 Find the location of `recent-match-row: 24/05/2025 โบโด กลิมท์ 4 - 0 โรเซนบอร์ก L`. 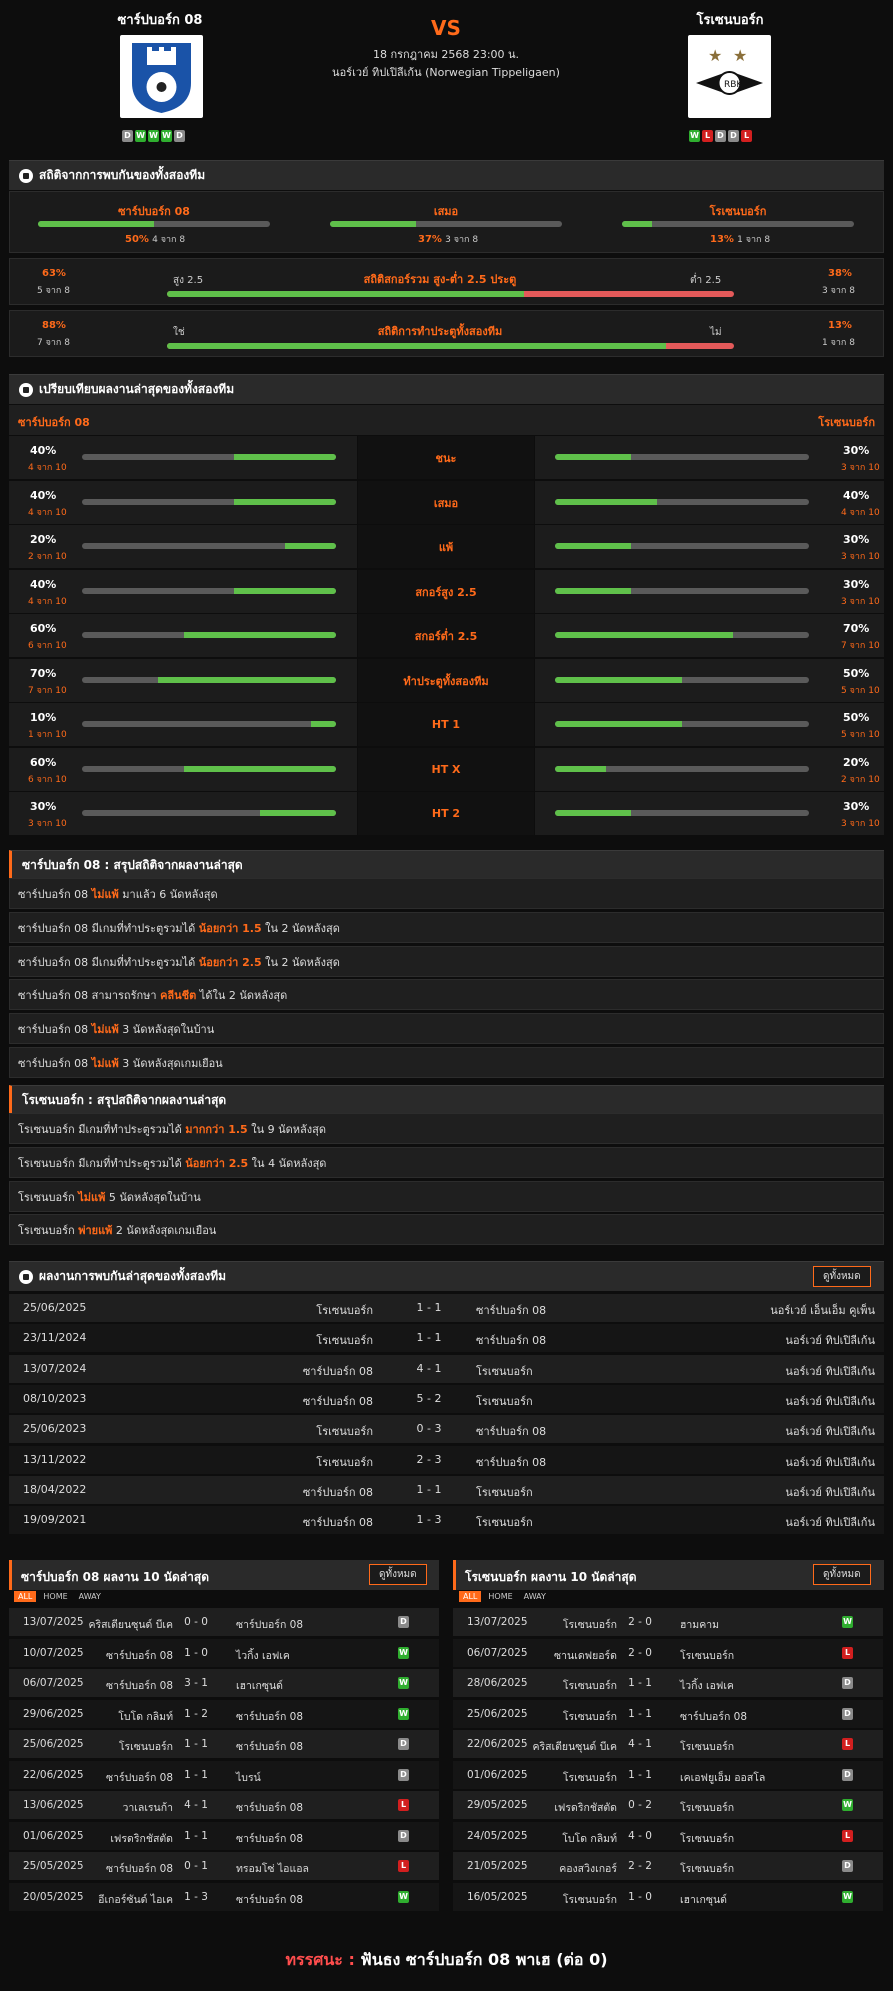

recent-match-row: 24/05/2025 โบโด กลิมท์ 4 - 0 โรเซนบอร์ก L is located at coordinates (668, 1836).